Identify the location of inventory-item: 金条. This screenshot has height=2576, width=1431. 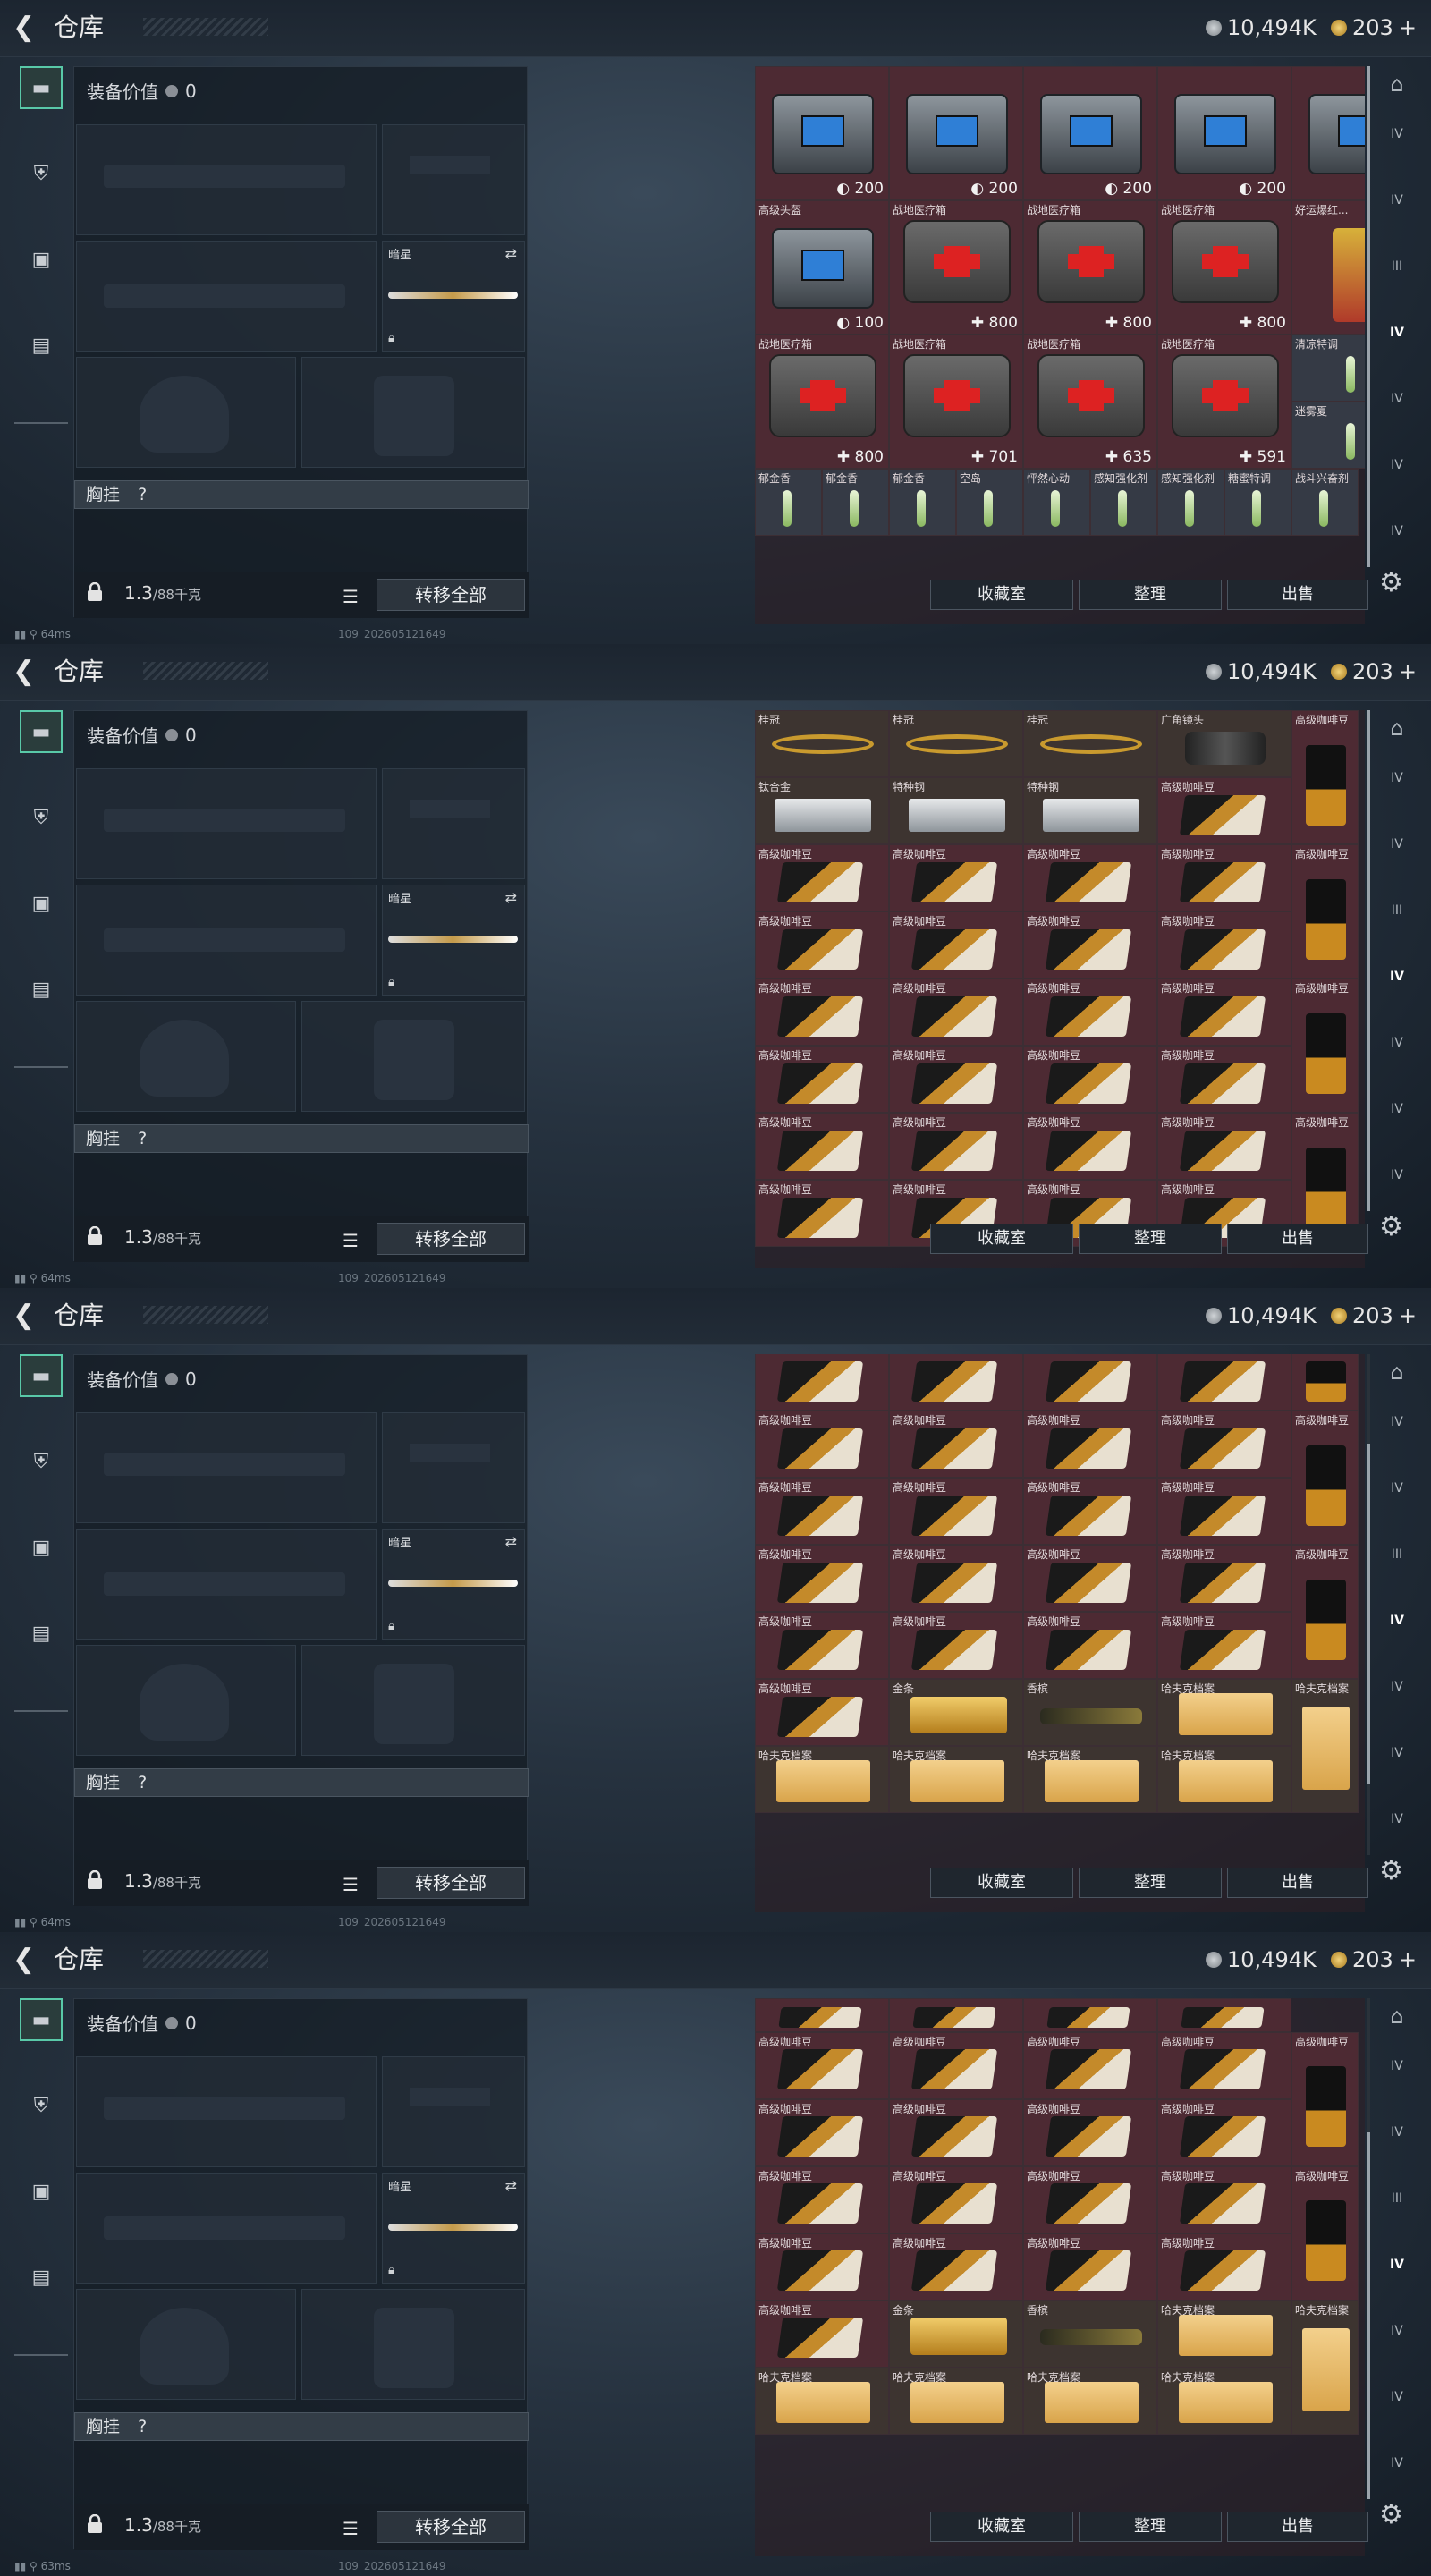
(956, 2334).